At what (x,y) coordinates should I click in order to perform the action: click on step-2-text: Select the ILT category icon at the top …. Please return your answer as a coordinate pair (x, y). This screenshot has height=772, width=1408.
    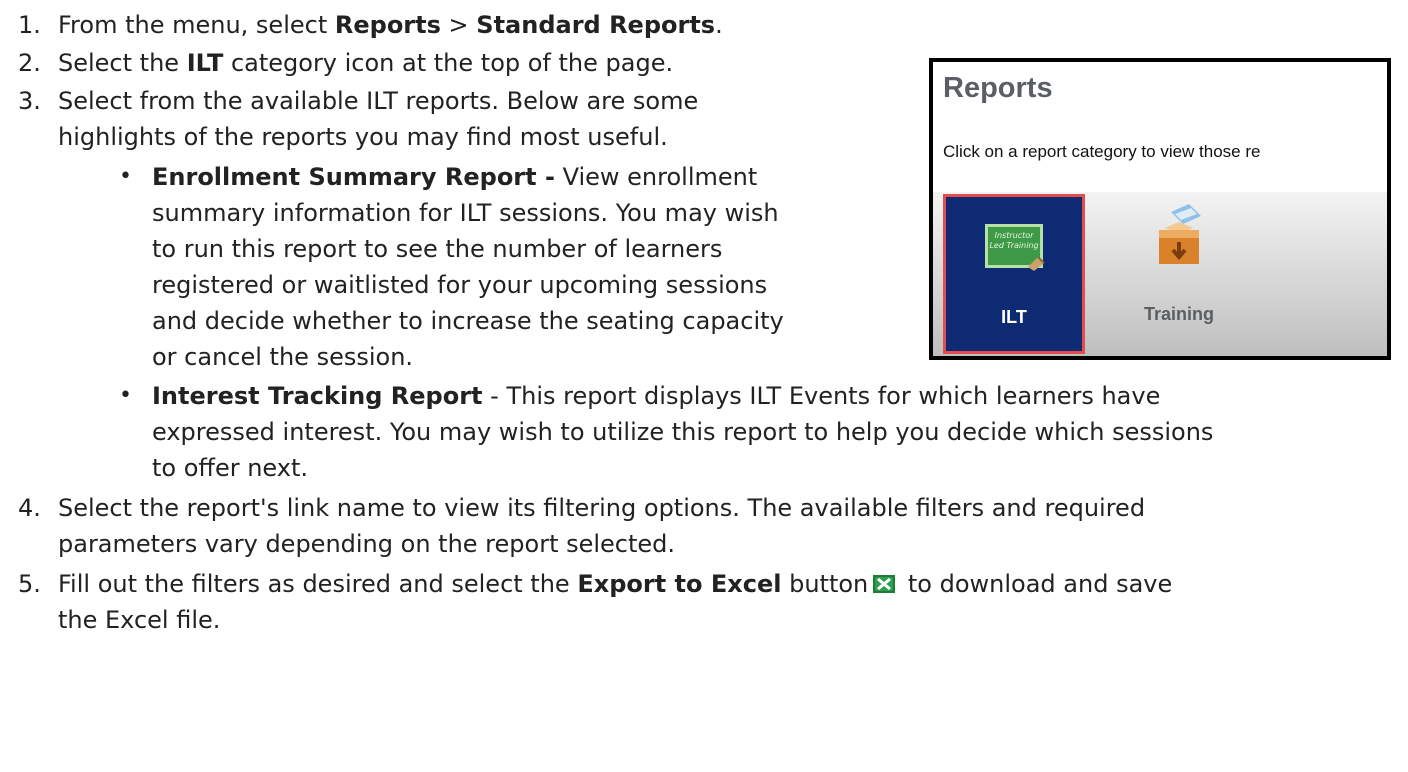
    Looking at the image, I should click on (365, 63).